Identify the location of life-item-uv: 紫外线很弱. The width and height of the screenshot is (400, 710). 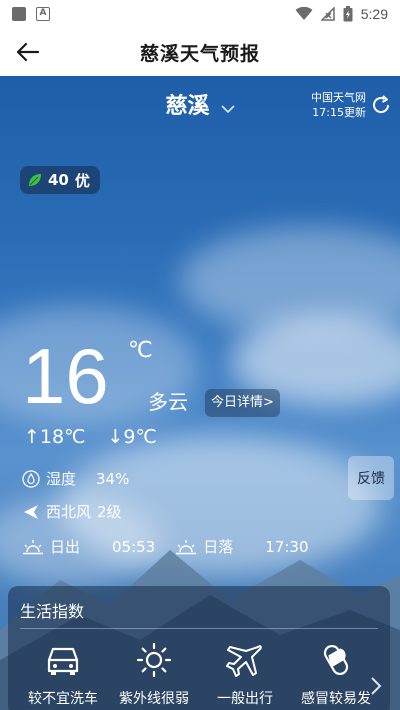
(154, 675).